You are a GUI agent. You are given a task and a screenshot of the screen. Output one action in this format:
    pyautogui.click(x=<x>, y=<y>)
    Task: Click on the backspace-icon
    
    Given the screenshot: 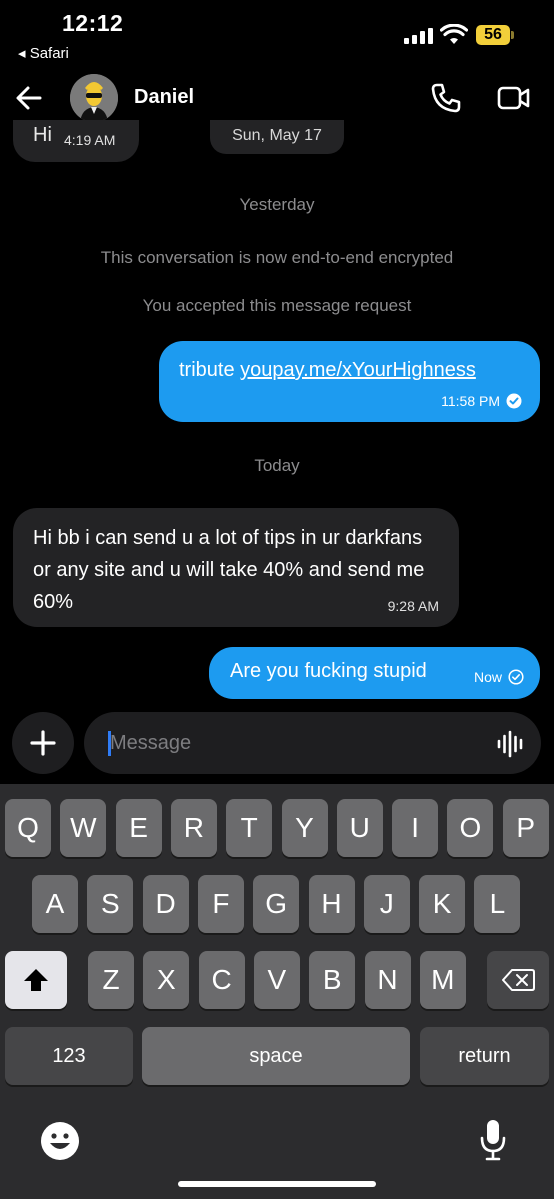 What is the action you would take?
    pyautogui.click(x=518, y=980)
    